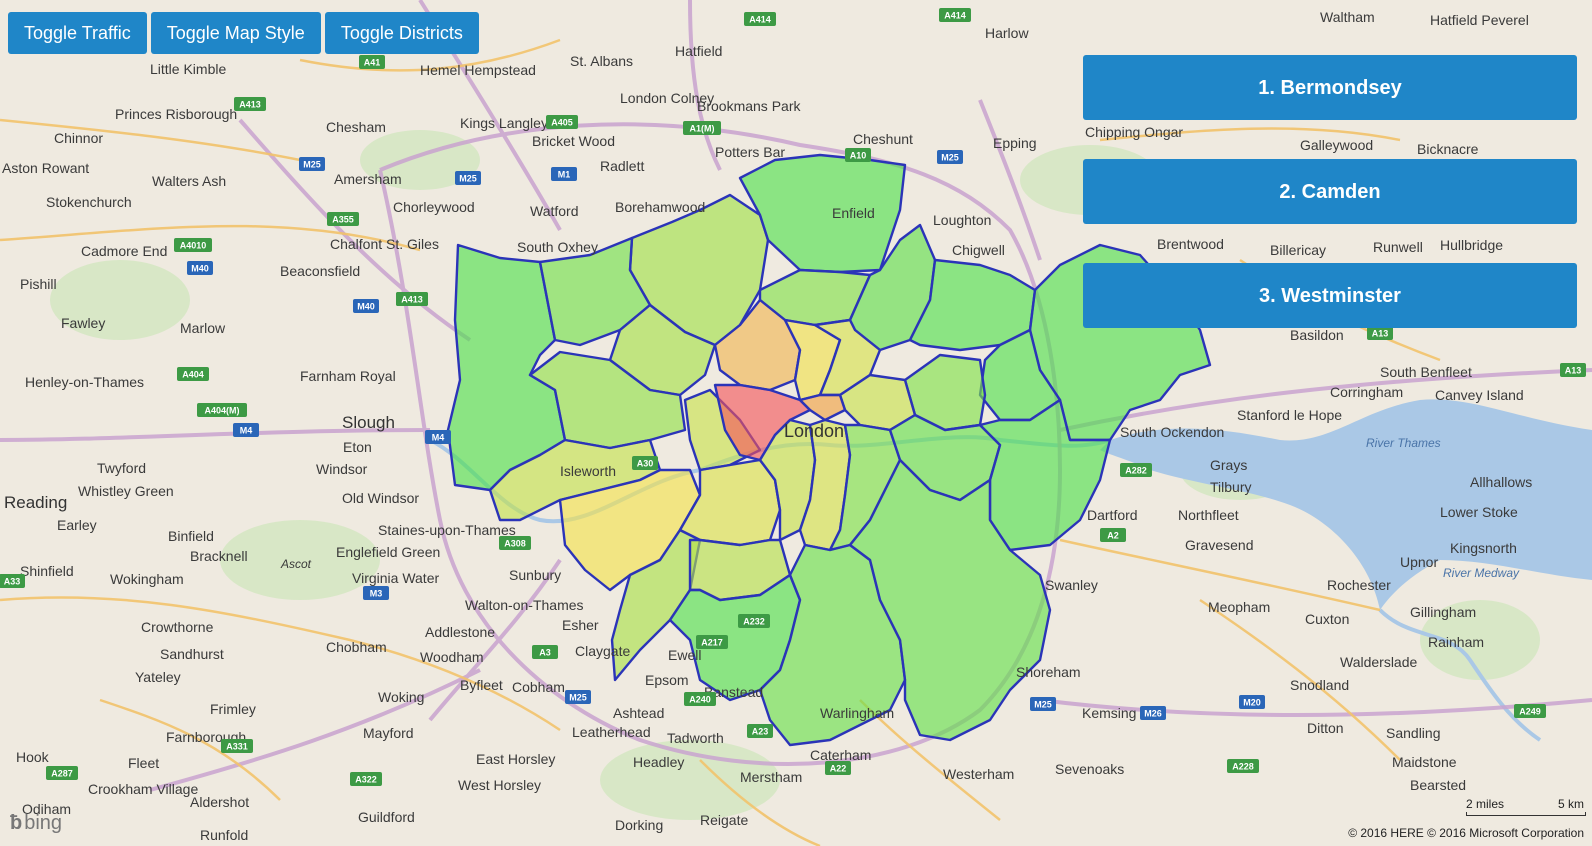 This screenshot has height=846, width=1592. I want to click on svg-text: Canvey Island, so click(1479, 395).